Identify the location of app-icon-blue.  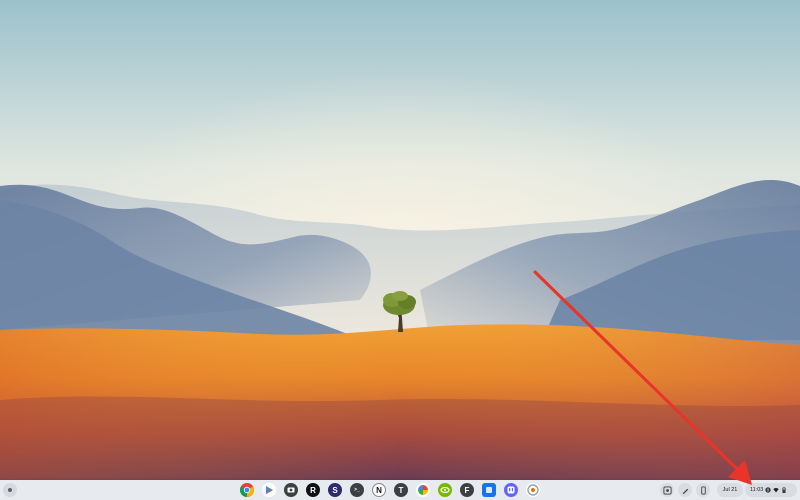
(489, 490).